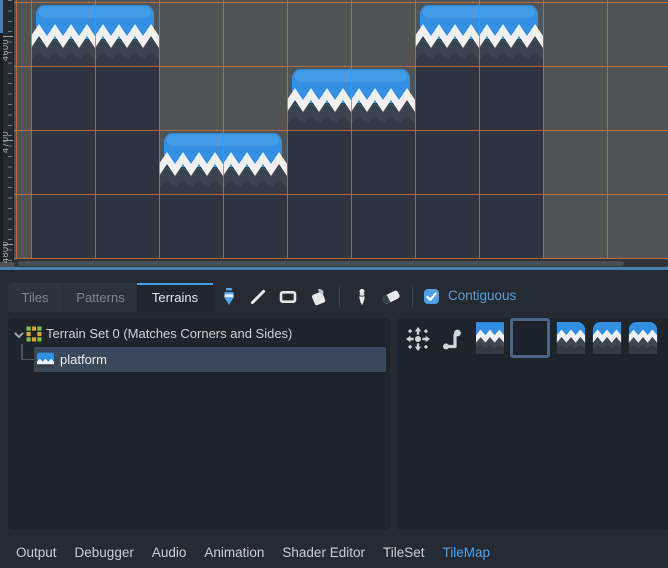  Describe the element at coordinates (571, 338) in the screenshot. I see `terrain-tile-right-cap` at that location.